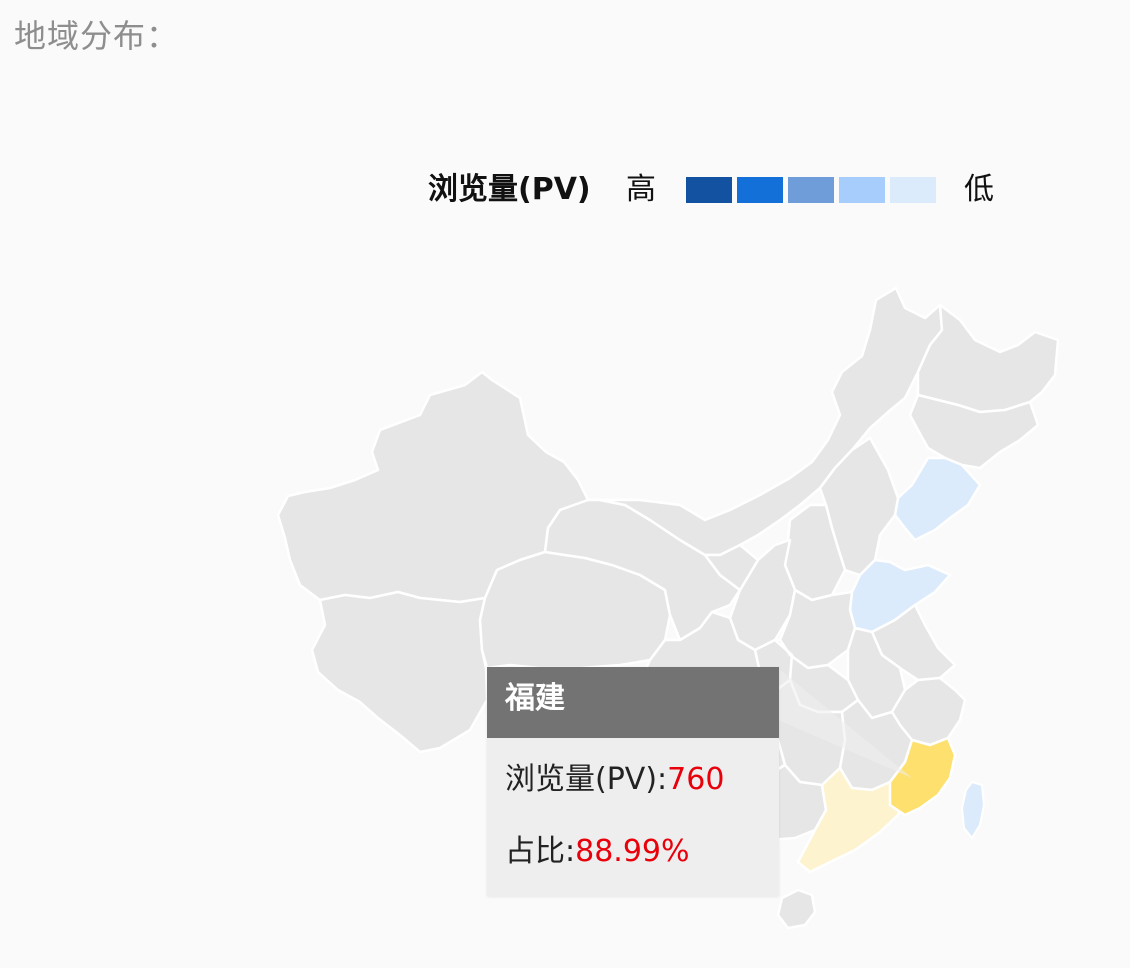  I want to click on region-tibet, so click(399, 672).